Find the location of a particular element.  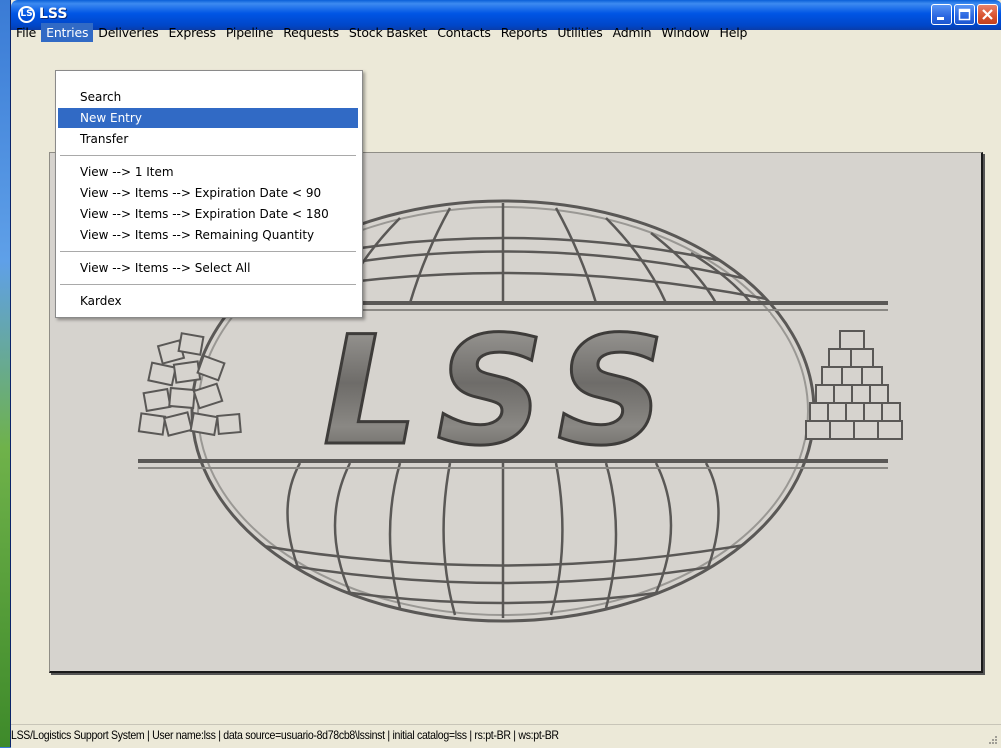

box-pile-left-icon is located at coordinates (189, 384).